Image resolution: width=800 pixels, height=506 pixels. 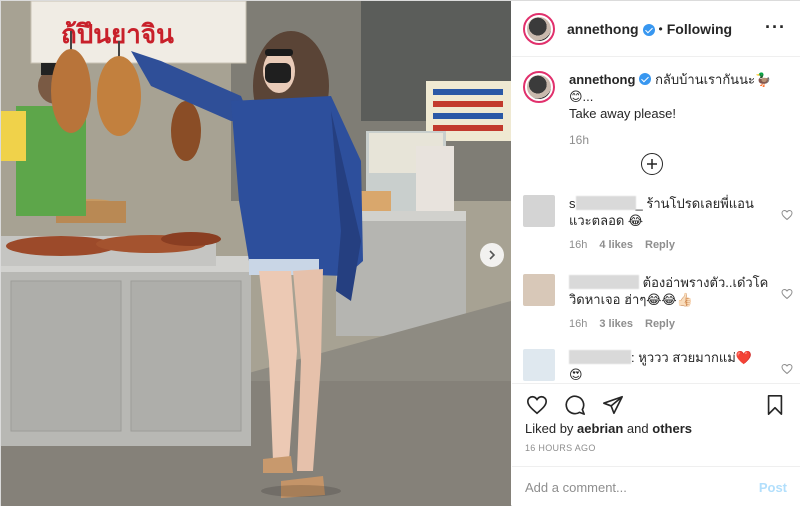 I want to click on speech-bubble-icon, so click(x=575, y=405).